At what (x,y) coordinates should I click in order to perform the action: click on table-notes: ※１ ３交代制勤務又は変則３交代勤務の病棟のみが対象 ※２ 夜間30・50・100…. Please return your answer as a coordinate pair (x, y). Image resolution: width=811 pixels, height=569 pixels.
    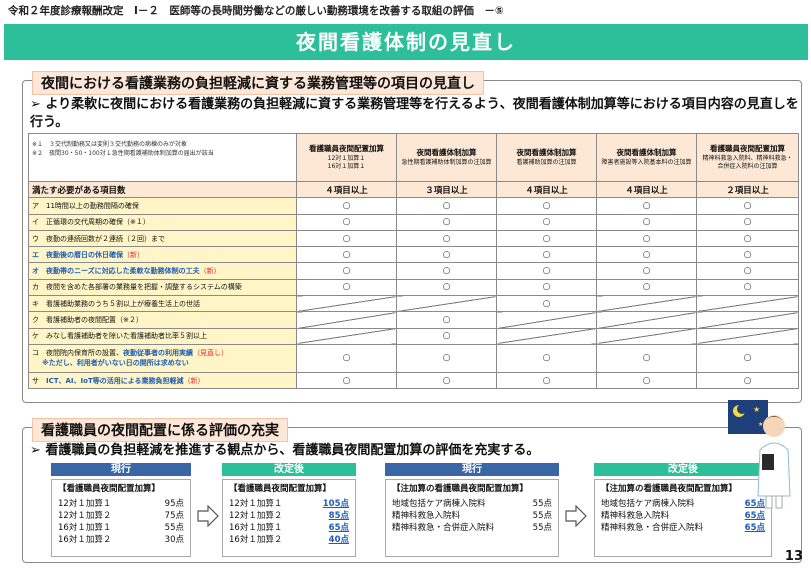
    Looking at the image, I should click on (162, 157).